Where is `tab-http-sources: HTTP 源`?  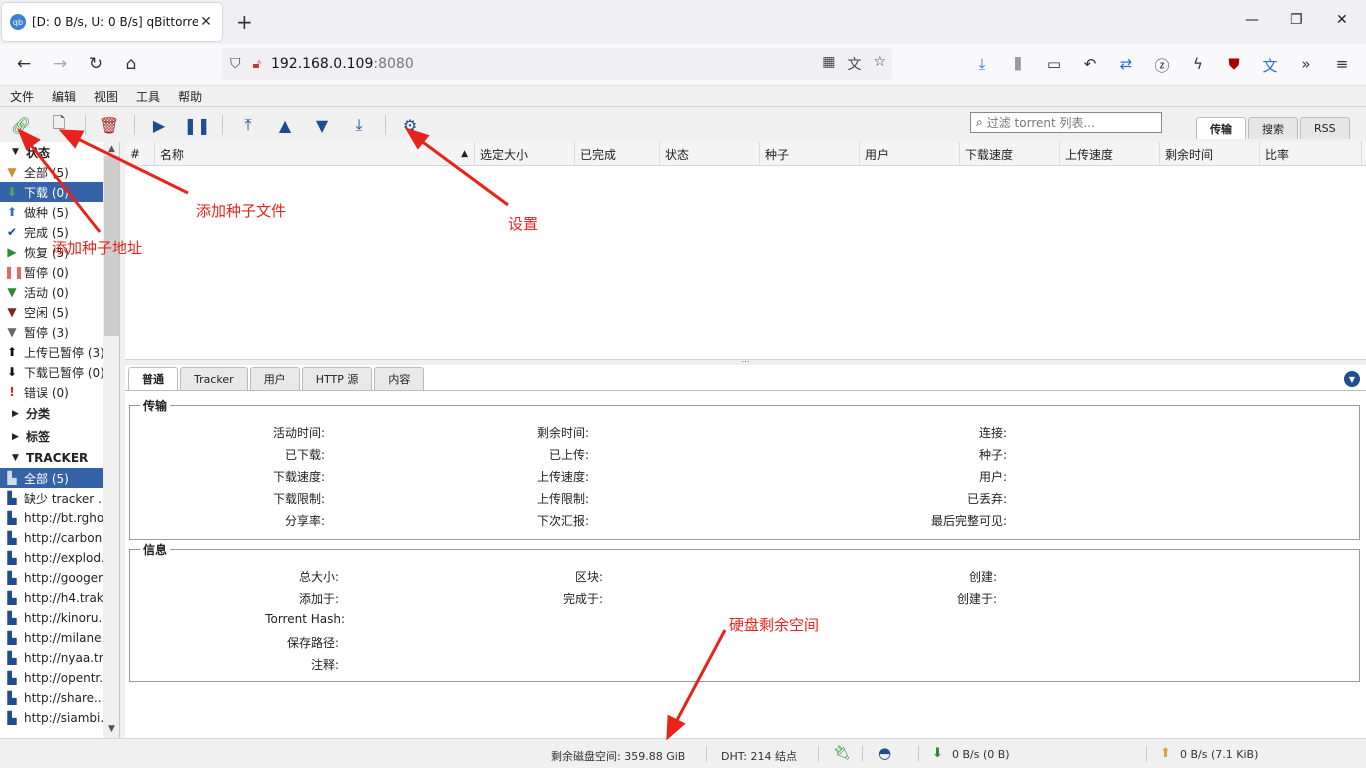 tab-http-sources: HTTP 源 is located at coordinates (337, 378).